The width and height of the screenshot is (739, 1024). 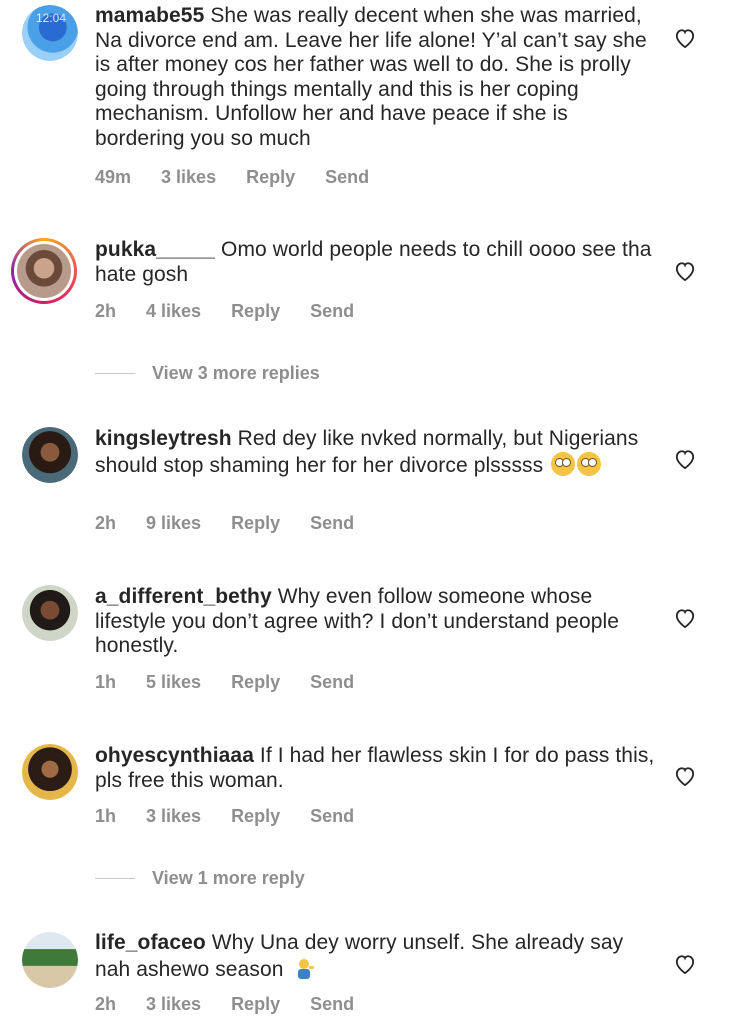 What do you see at coordinates (236, 373) in the screenshot?
I see `view-replies-label: View 3 more replies` at bounding box center [236, 373].